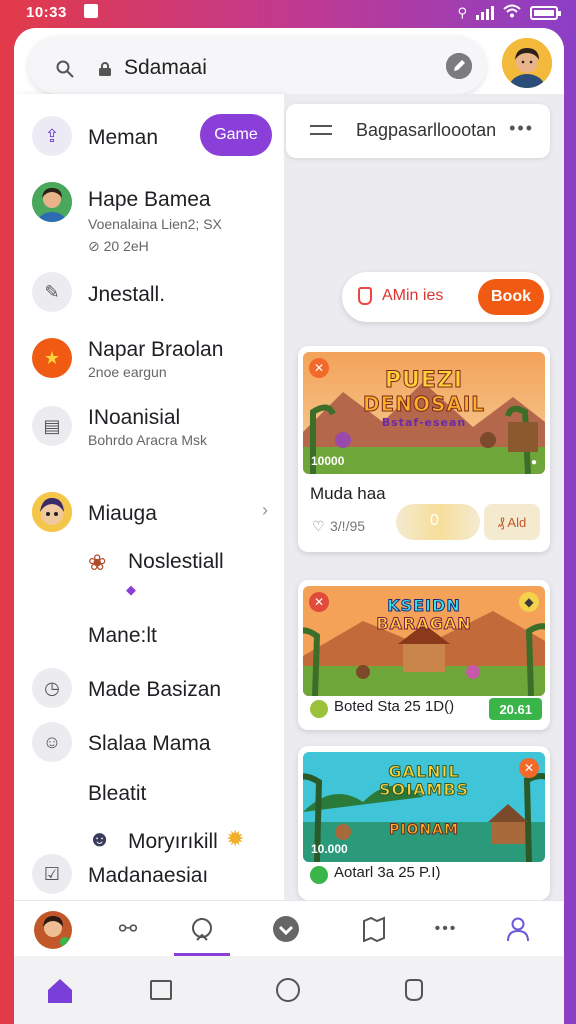 This screenshot has width=576, height=1024. Describe the element at coordinates (122, 635) in the screenshot. I see `drawer-item-label: Mane:lt` at that location.